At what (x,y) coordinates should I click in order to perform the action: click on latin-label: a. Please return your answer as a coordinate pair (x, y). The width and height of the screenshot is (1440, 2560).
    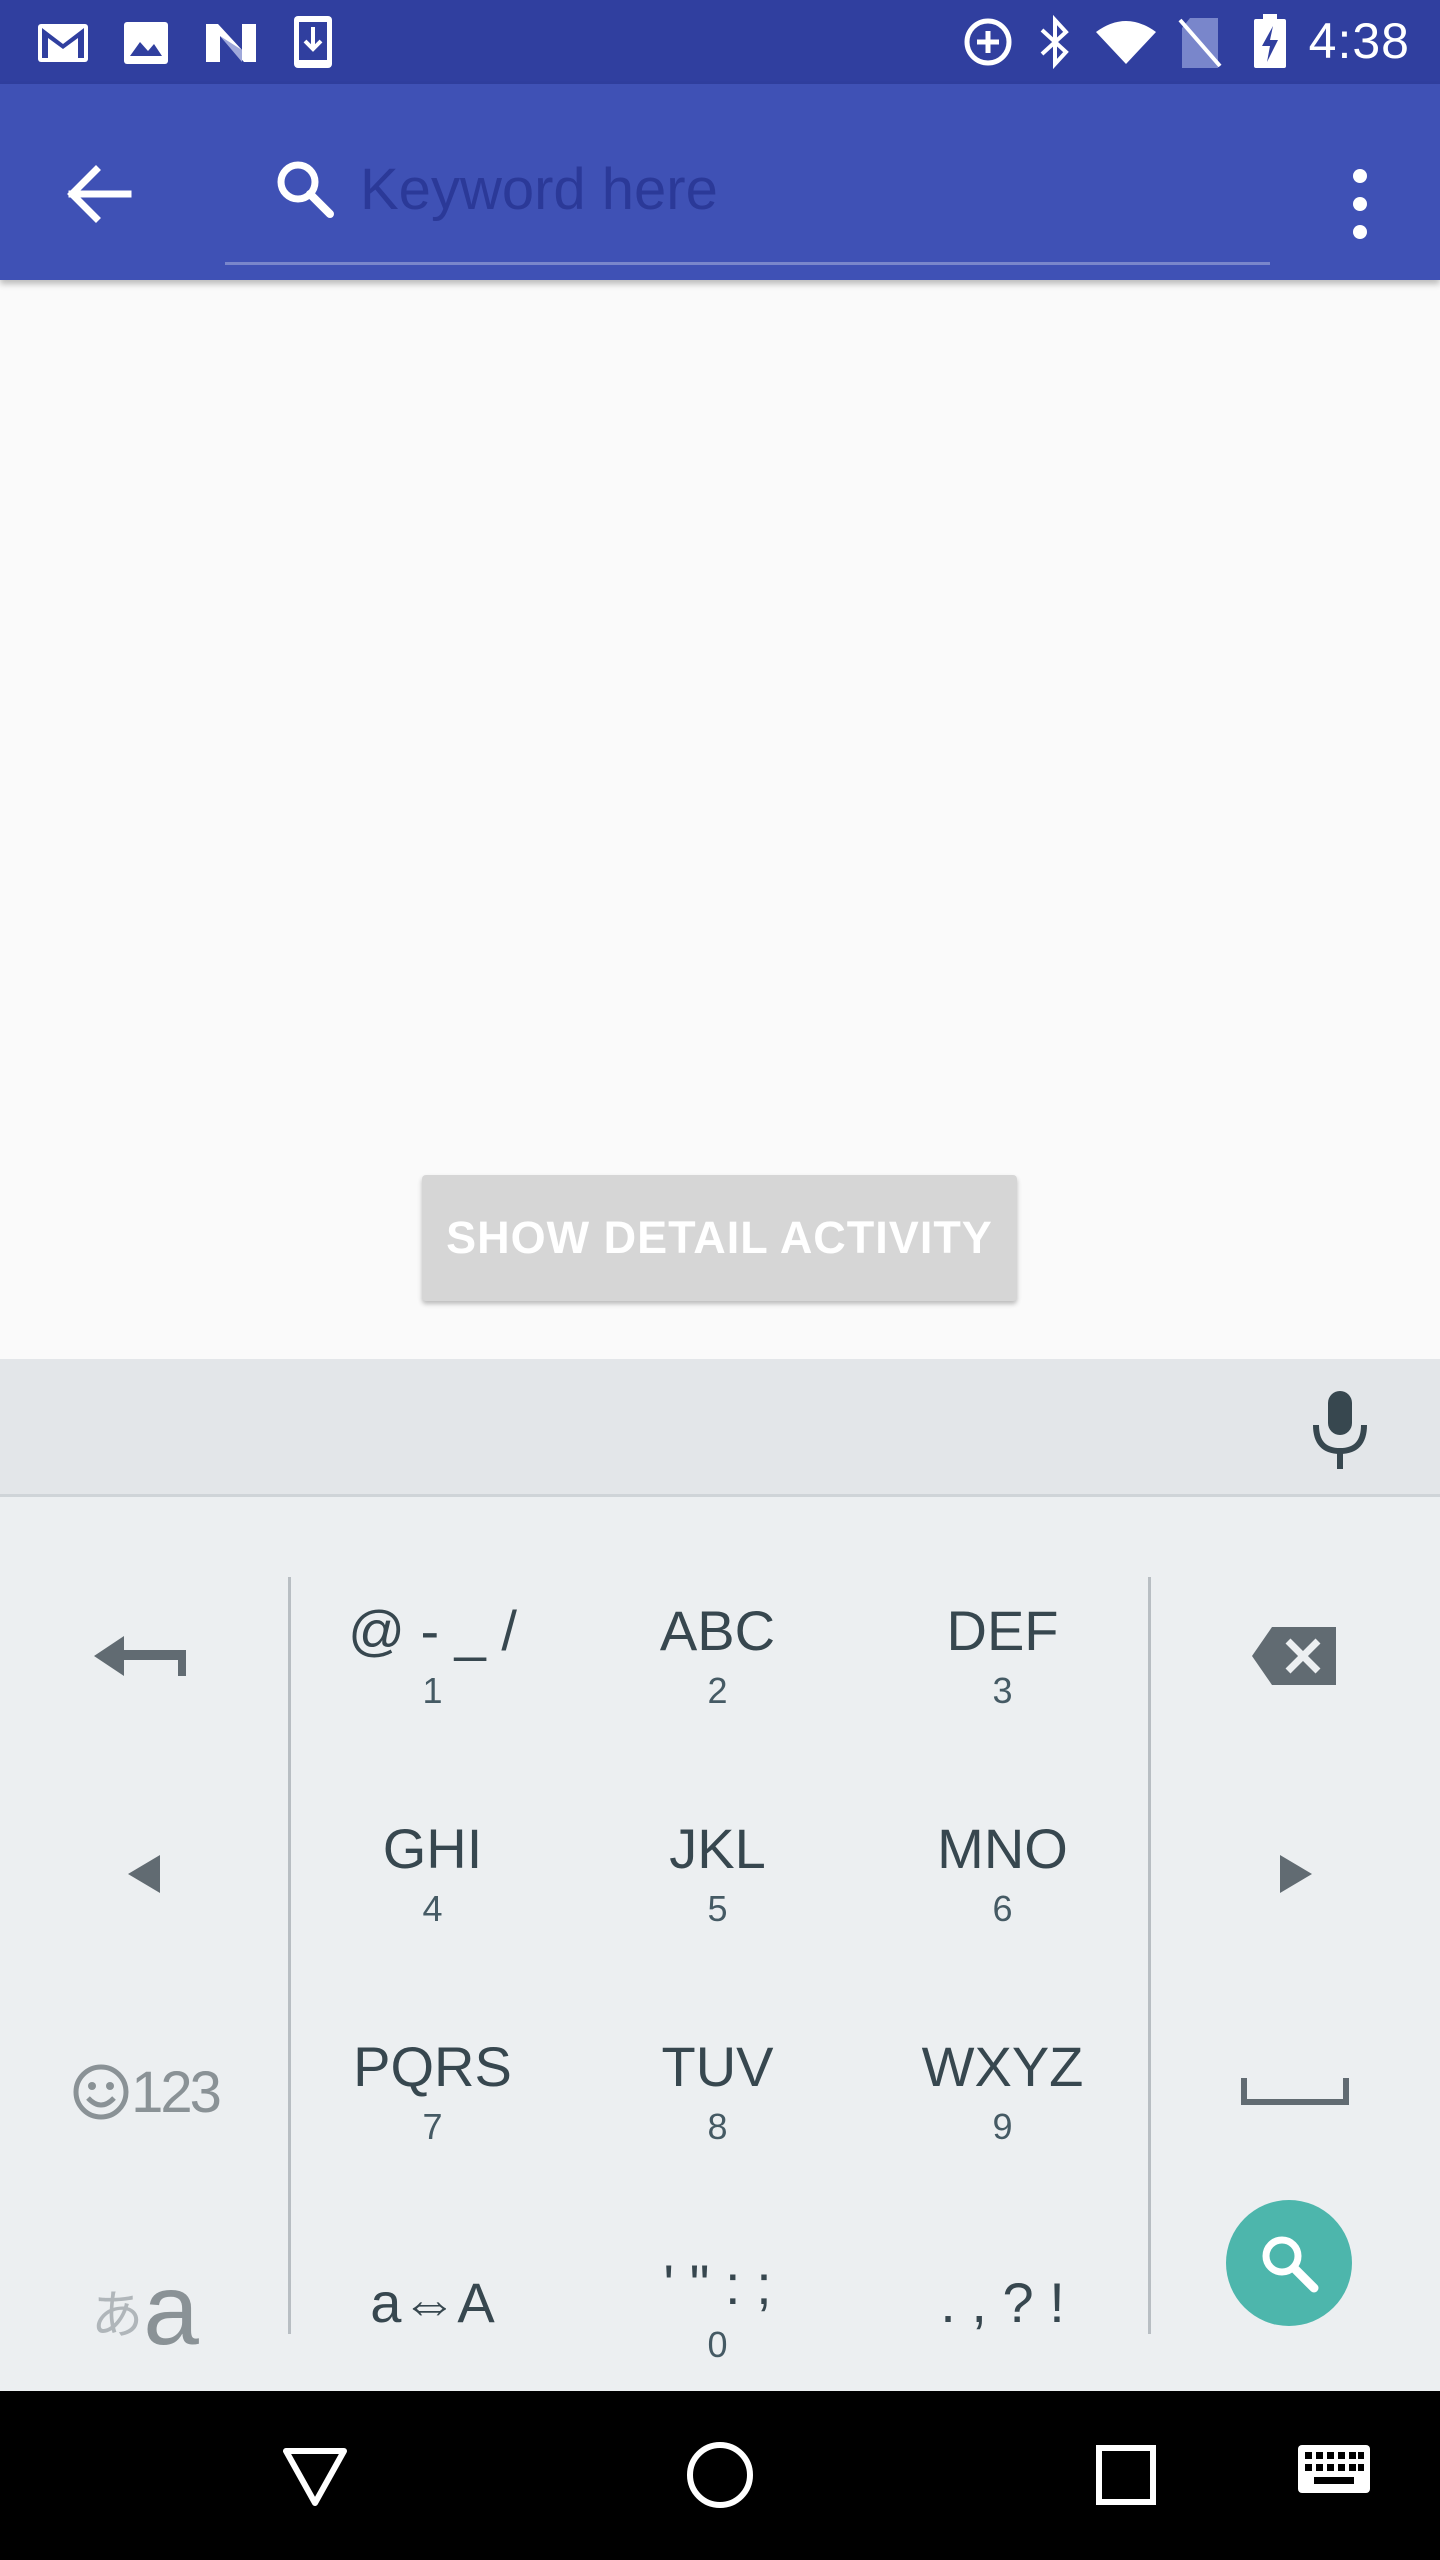
    Looking at the image, I should click on (171, 2310).